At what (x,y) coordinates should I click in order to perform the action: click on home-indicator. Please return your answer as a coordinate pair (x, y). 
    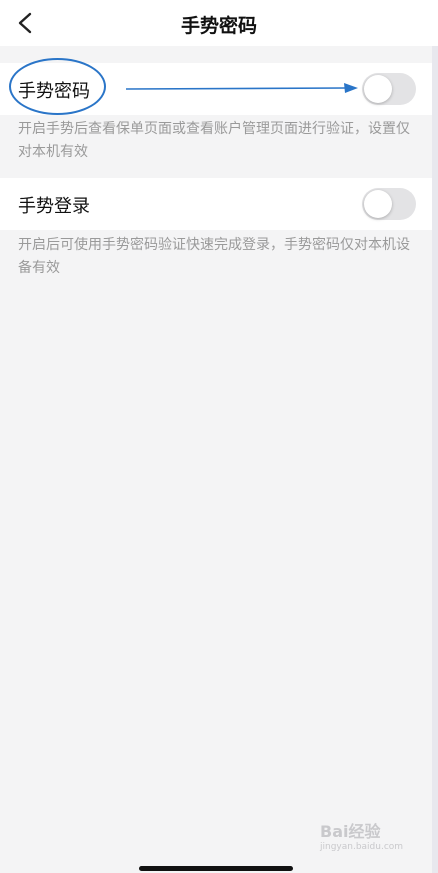
    Looking at the image, I should click on (216, 868).